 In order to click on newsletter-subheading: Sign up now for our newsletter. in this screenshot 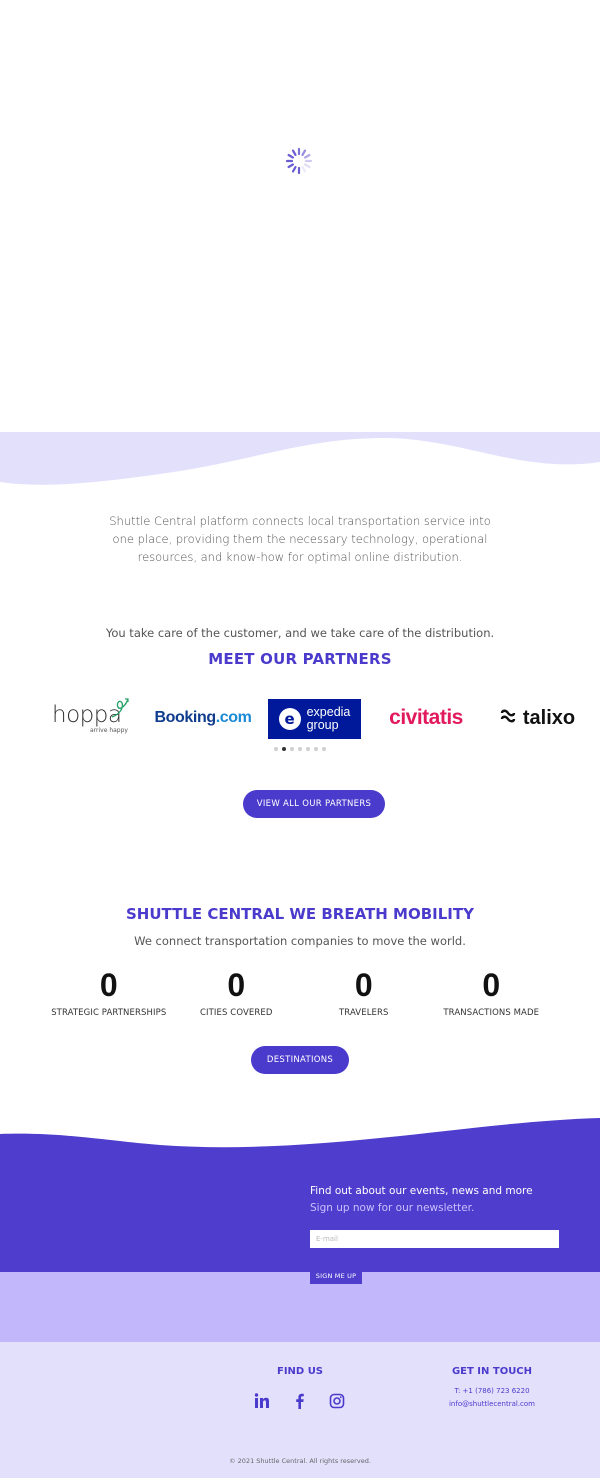, I will do `click(392, 1208)`.